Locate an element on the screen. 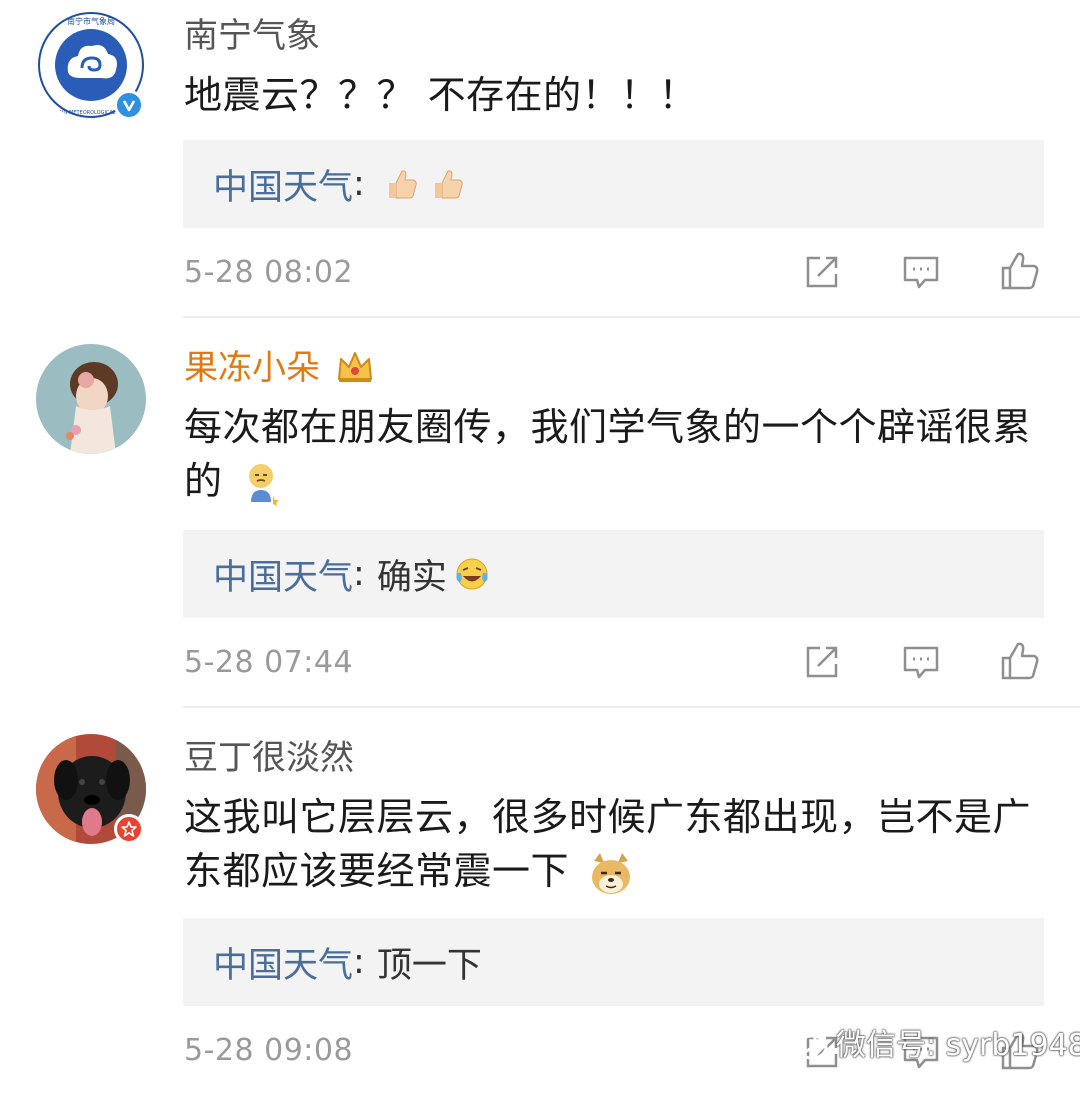 This screenshot has height=1096, width=1080. reply-box: 中国天气 : 顶一下 is located at coordinates (613, 962).